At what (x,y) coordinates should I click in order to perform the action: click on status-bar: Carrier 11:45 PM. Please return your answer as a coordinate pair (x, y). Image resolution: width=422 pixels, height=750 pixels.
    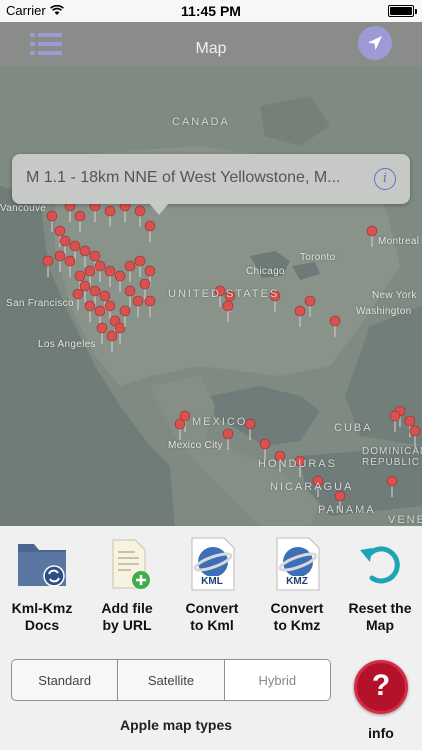
    Looking at the image, I should click on (211, 11).